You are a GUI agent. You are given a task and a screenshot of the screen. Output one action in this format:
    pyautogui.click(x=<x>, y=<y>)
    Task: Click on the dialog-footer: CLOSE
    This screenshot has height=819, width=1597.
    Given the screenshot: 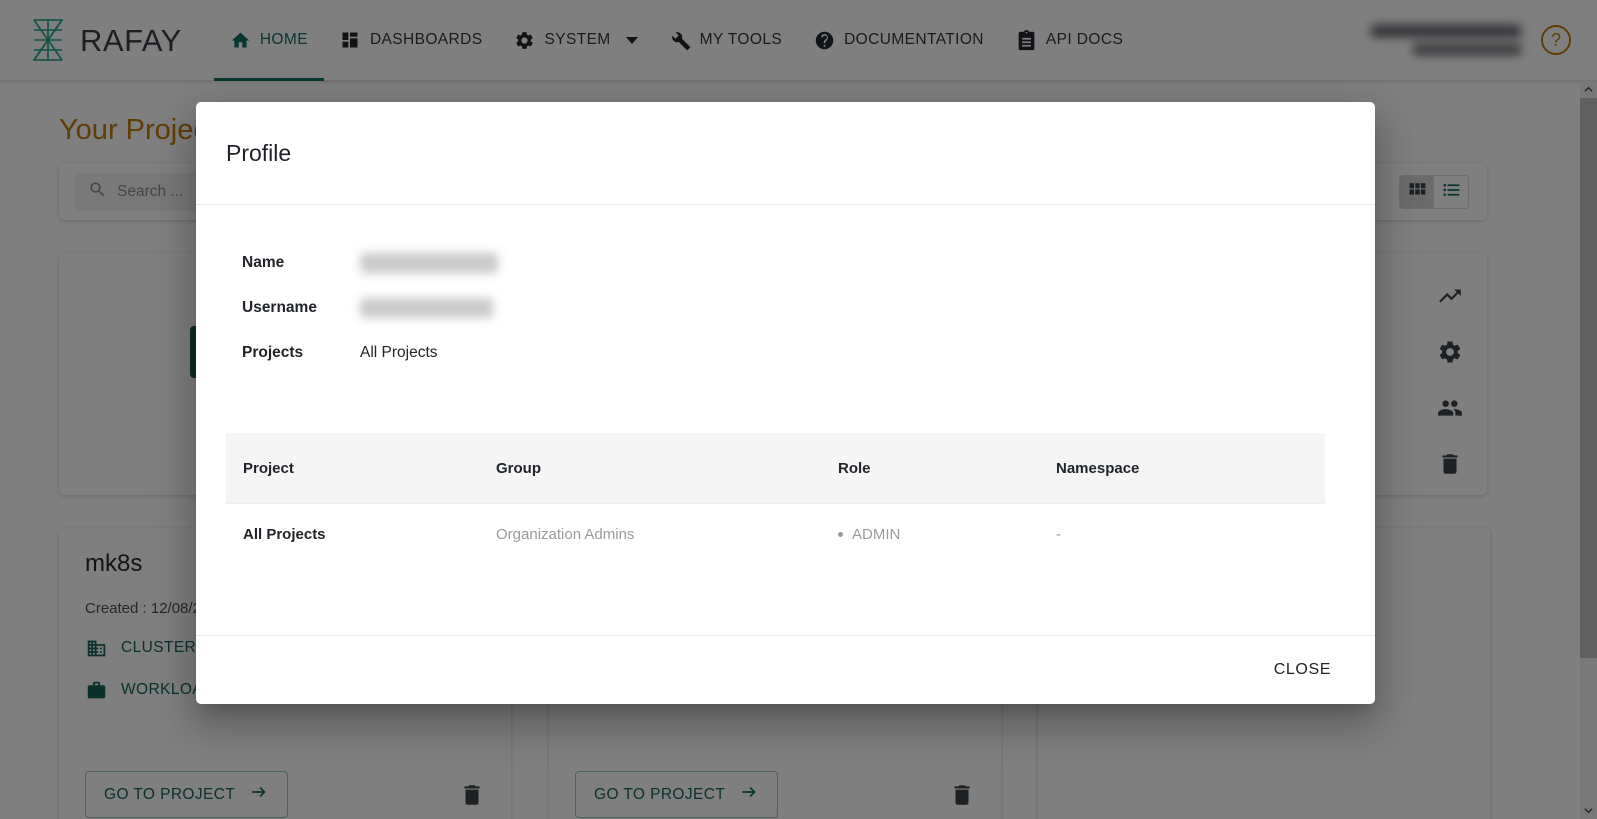 What is the action you would take?
    pyautogui.click(x=785, y=669)
    